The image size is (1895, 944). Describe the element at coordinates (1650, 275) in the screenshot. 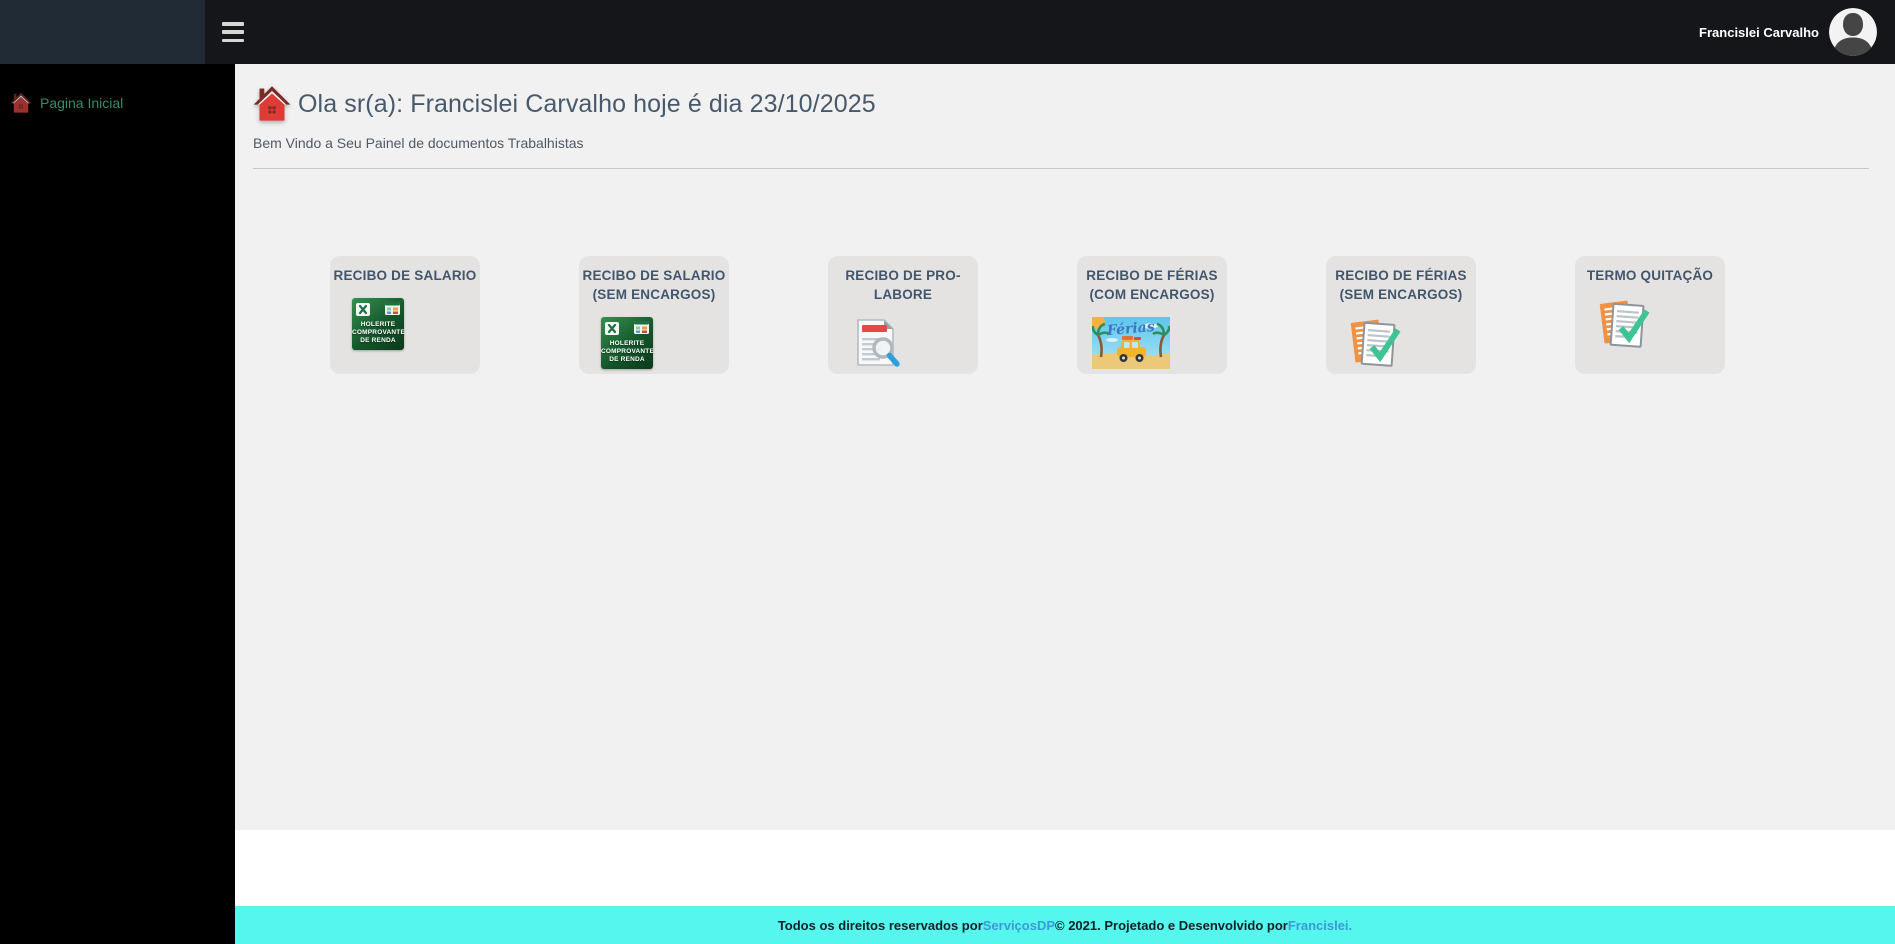

I see `card-title-line: TERMO QUITAÇÃO` at that location.